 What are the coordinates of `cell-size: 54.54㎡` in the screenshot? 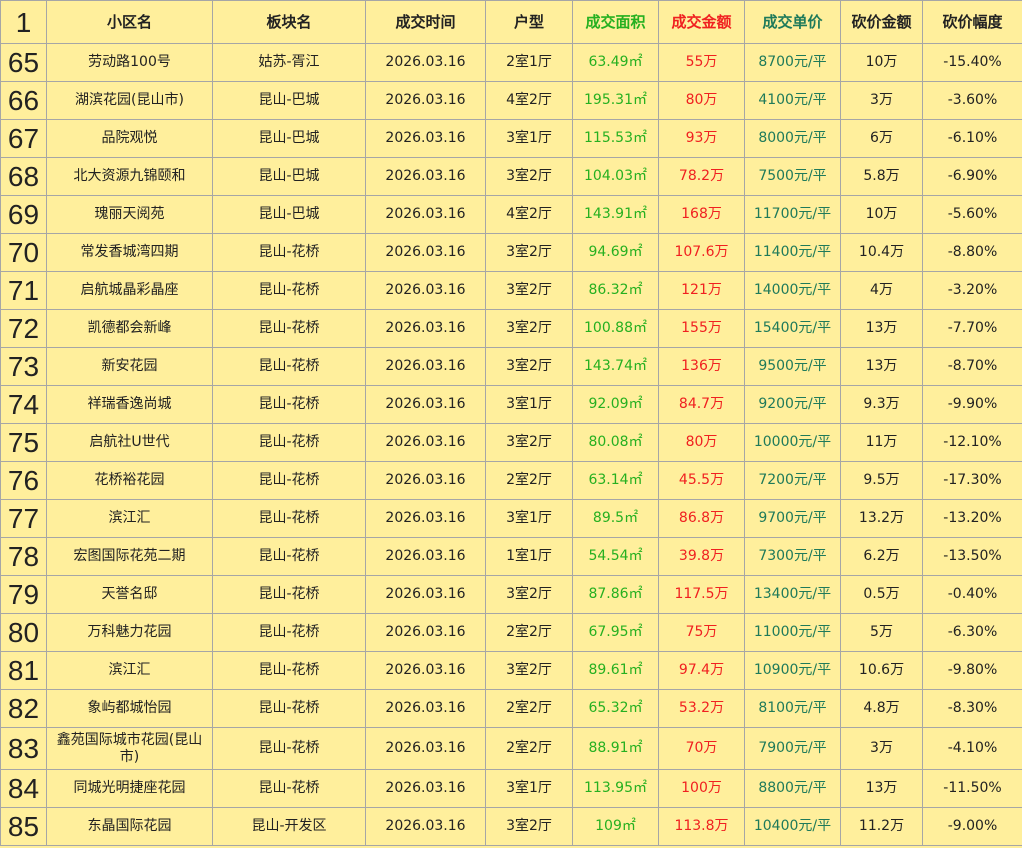 It's located at (615, 556).